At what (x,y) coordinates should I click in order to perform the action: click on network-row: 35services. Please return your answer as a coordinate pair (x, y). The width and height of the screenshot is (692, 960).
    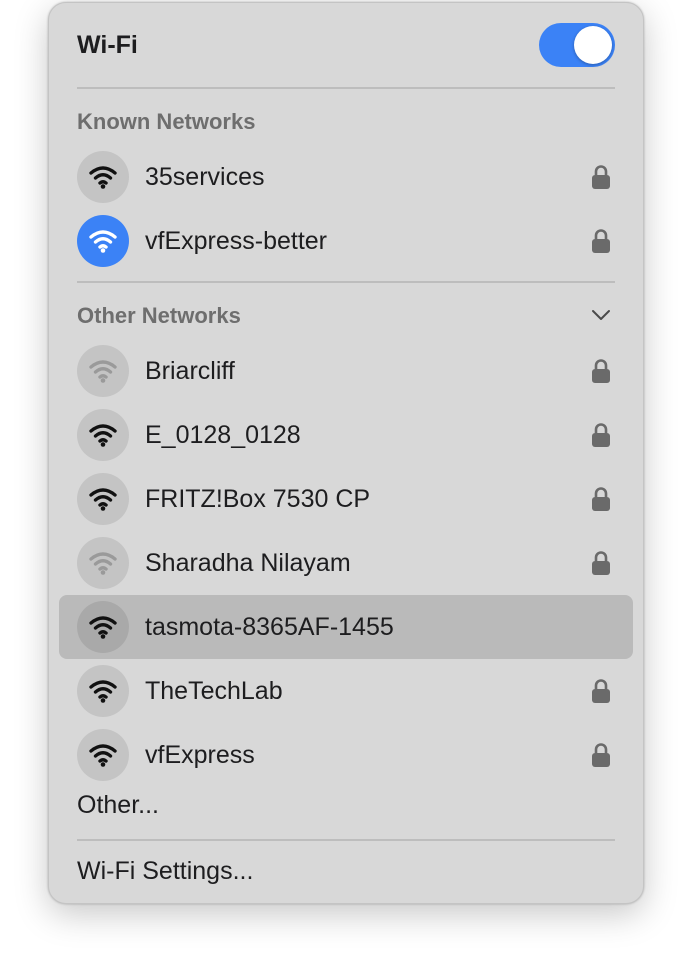
    Looking at the image, I should click on (346, 177).